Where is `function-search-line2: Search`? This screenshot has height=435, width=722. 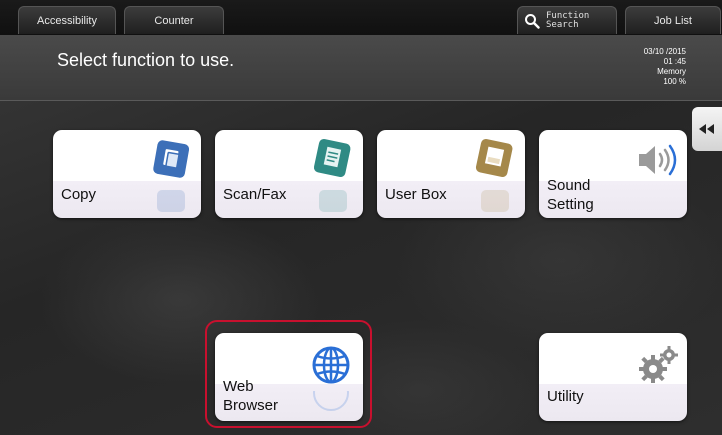 function-search-line2: Search is located at coordinates (562, 24).